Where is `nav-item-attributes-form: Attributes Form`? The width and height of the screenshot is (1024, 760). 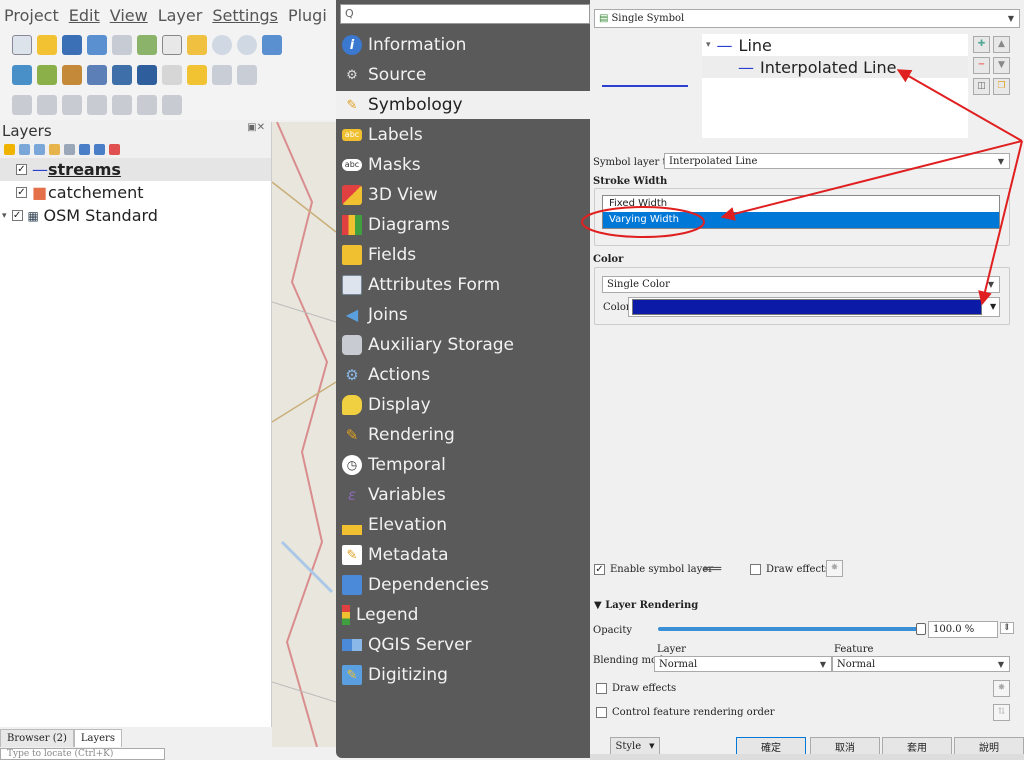 nav-item-attributes-form: Attributes Form is located at coordinates (463, 285).